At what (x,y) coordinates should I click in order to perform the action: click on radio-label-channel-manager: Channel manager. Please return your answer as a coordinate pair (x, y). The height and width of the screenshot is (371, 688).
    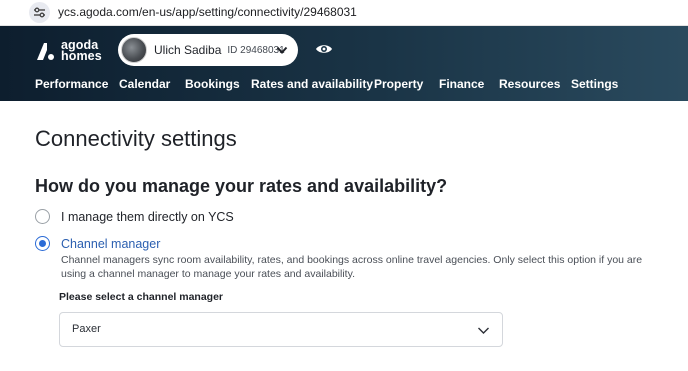
    Looking at the image, I should click on (110, 244).